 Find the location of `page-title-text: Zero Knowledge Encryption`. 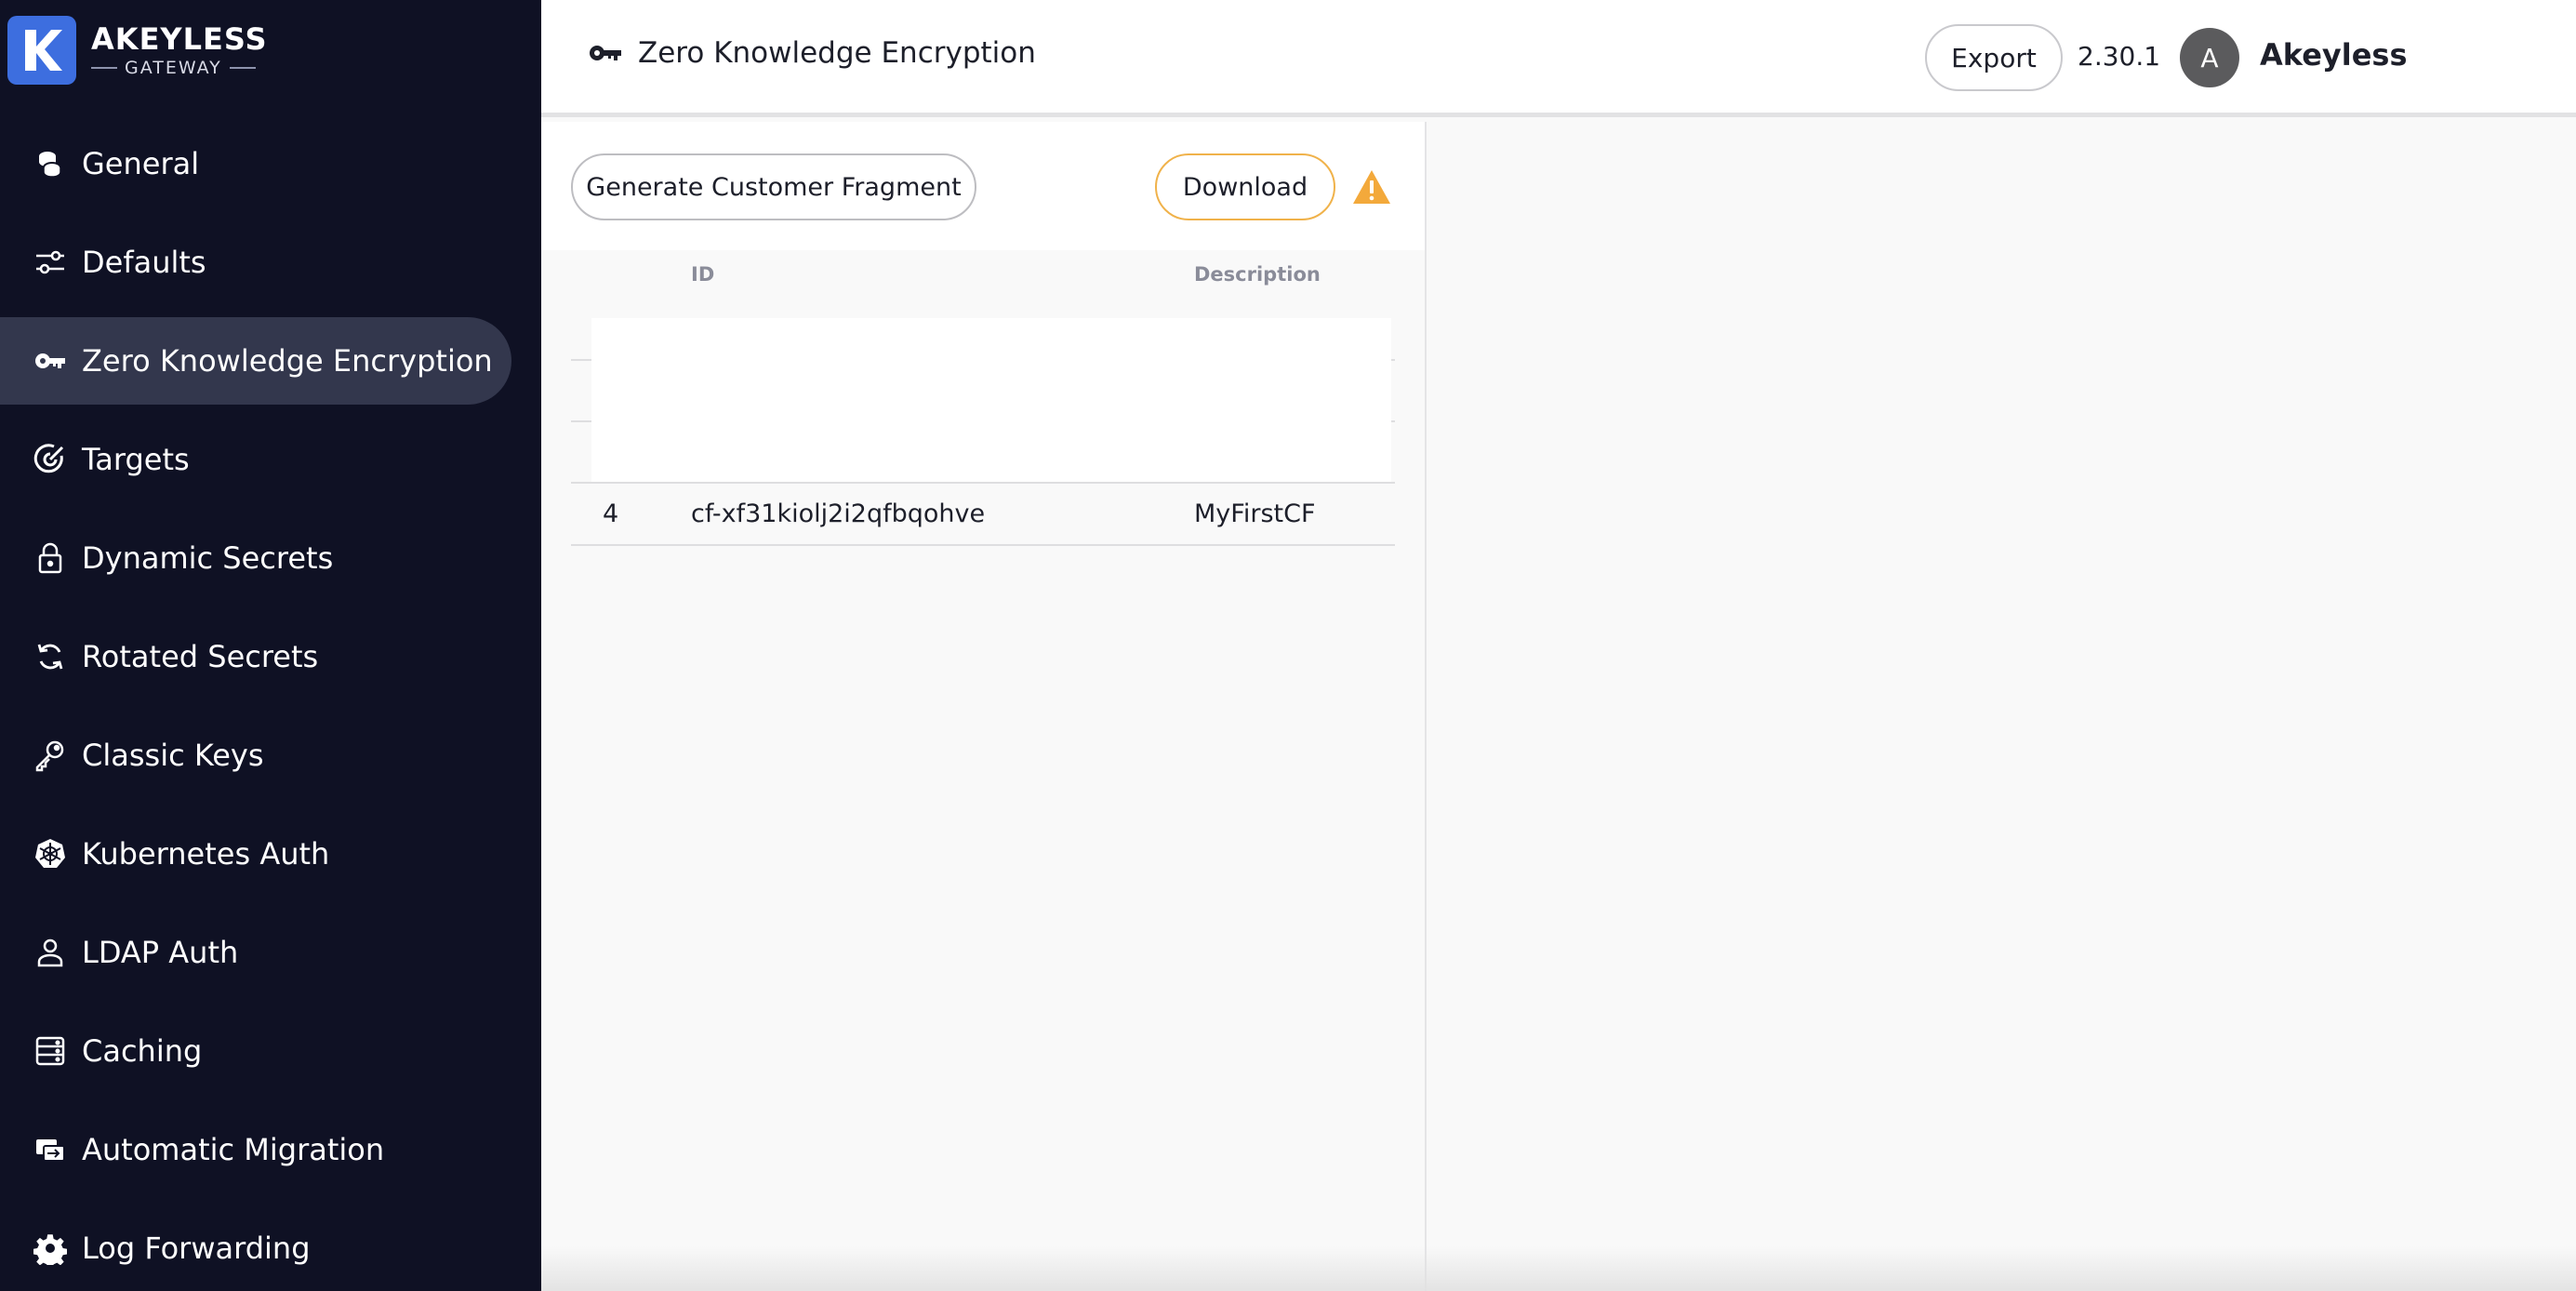

page-title-text: Zero Knowledge Encryption is located at coordinates (837, 53).